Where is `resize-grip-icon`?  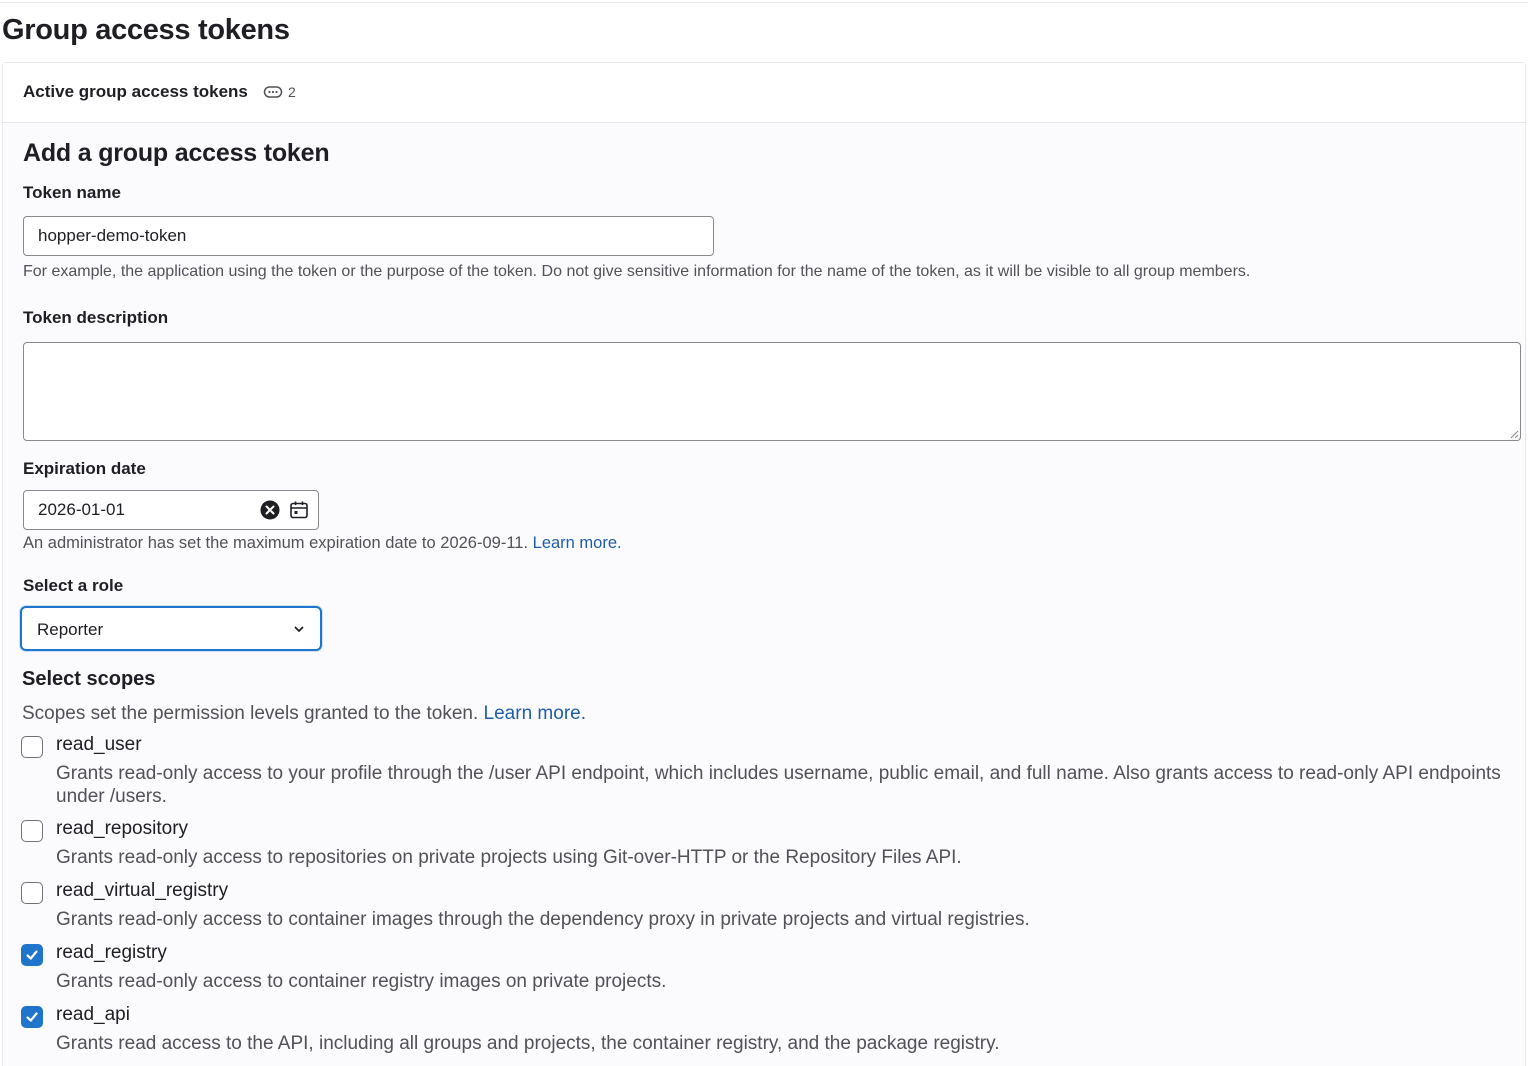
resize-grip-icon is located at coordinates (1514, 434).